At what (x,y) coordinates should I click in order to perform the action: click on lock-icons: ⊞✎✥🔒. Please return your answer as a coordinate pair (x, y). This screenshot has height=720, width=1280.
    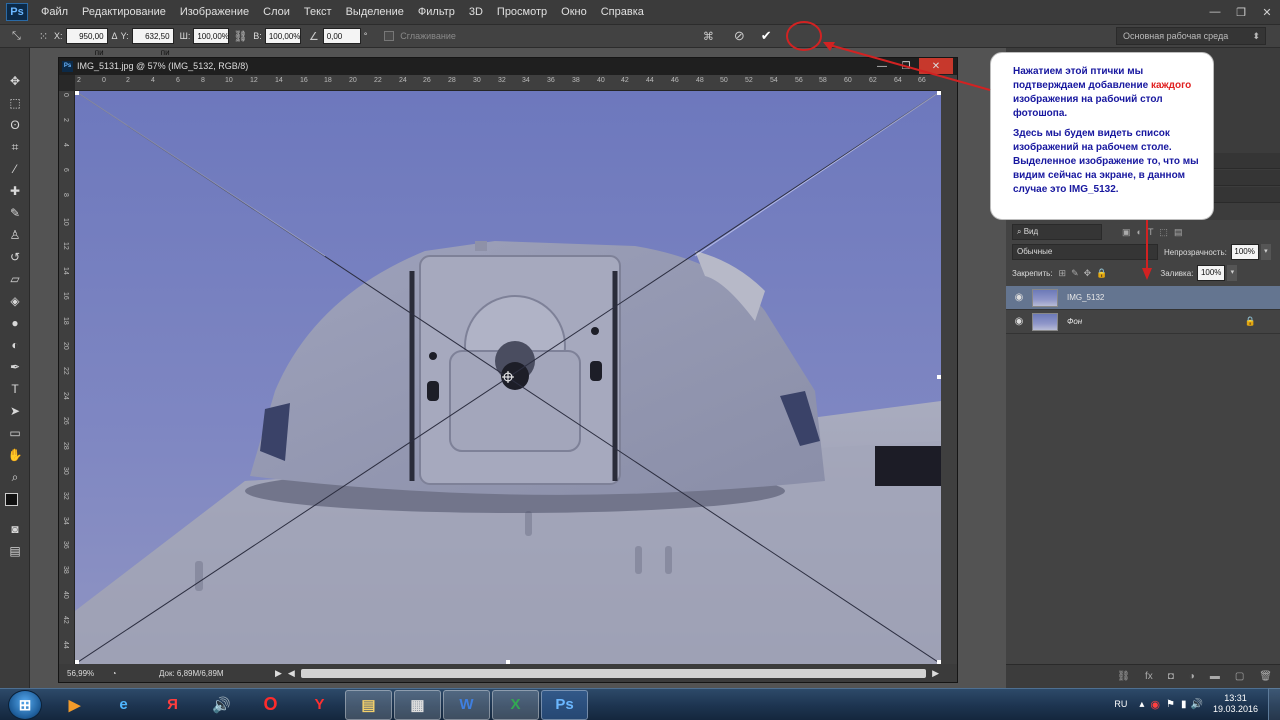
    Looking at the image, I should click on (1086, 273).